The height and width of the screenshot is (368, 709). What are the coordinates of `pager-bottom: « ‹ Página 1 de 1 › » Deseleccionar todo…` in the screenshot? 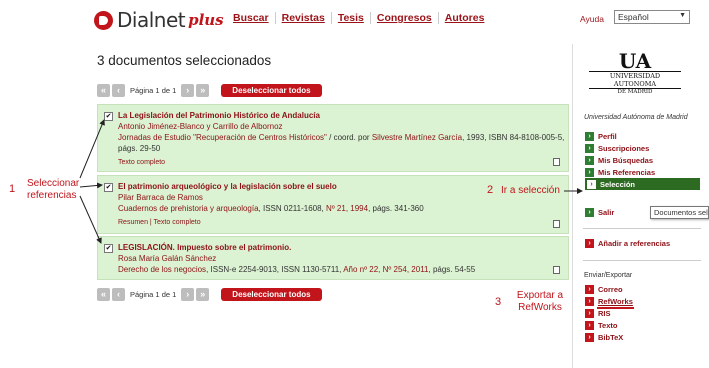 It's located at (209, 294).